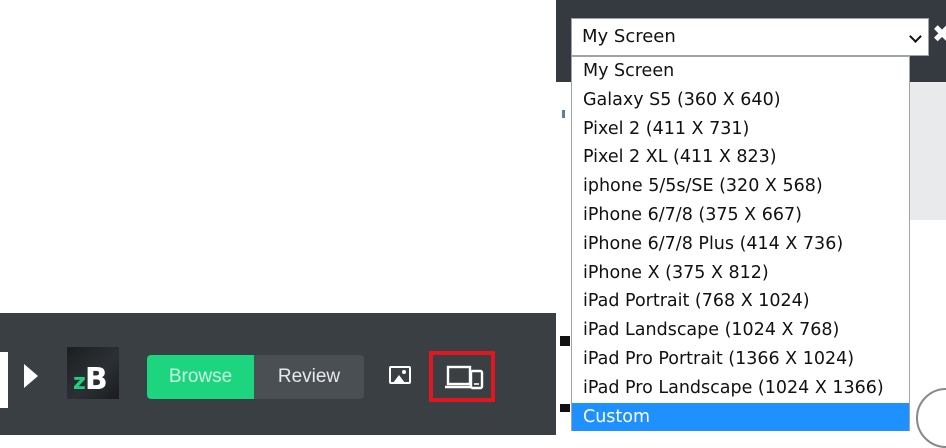  Describe the element at coordinates (563, 258) in the screenshot. I see `panel-left-strip` at that location.